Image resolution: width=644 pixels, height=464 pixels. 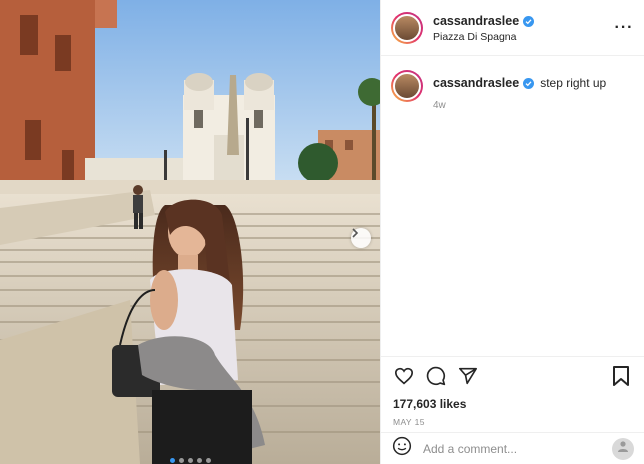 I want to click on comment-button, so click(x=436, y=378).